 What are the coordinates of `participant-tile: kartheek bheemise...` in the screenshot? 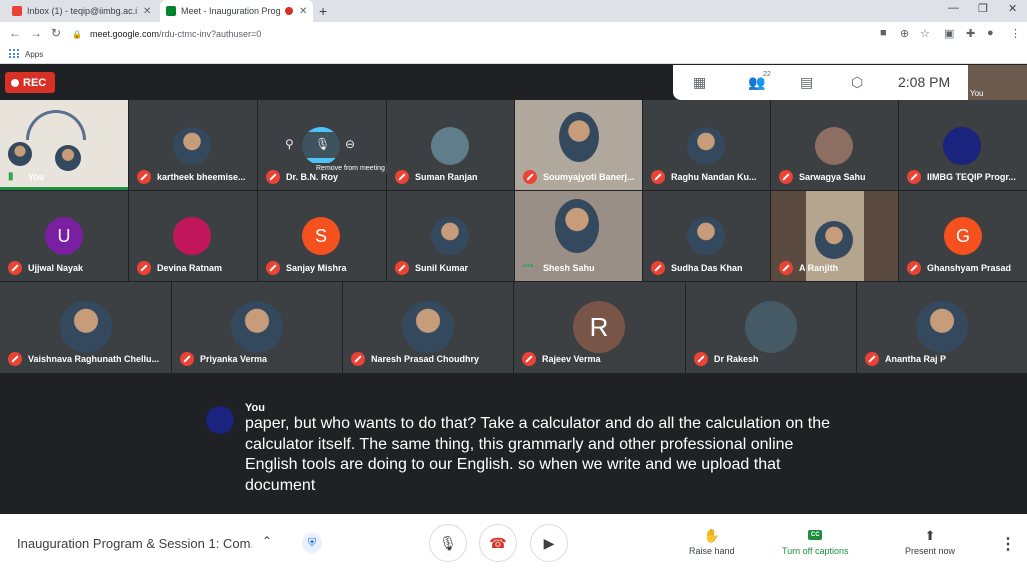 It's located at (193, 145).